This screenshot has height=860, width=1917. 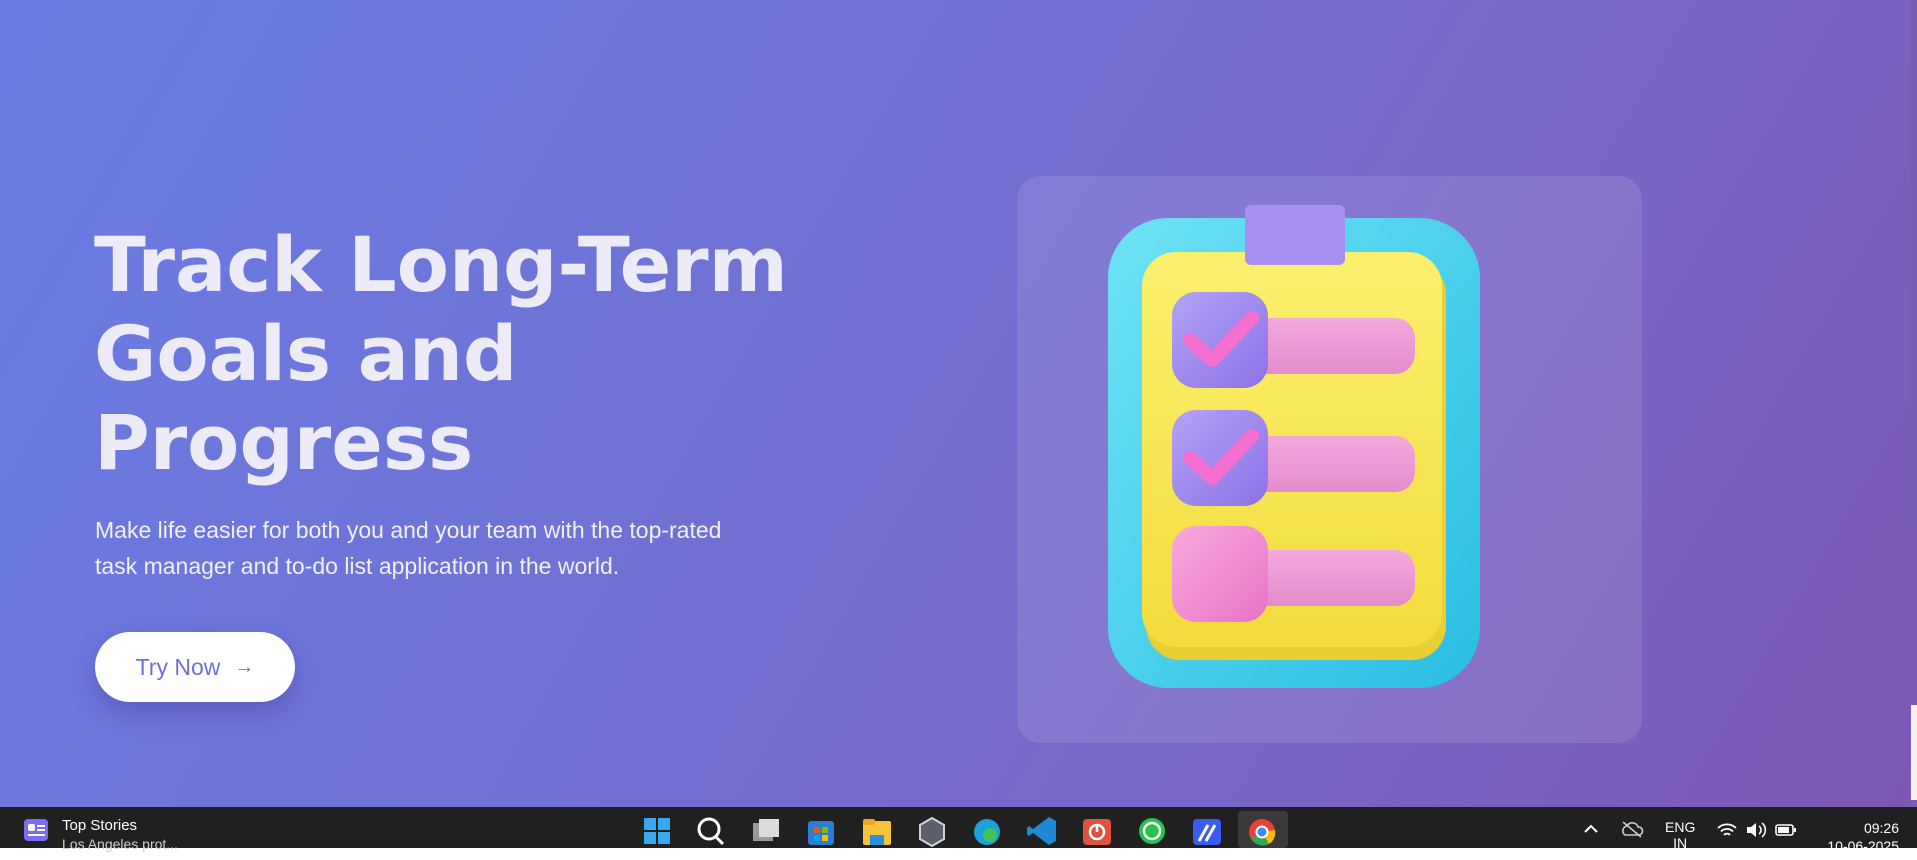 What do you see at coordinates (284, 442) in the screenshot?
I see `hero-title-line-3: Progress` at bounding box center [284, 442].